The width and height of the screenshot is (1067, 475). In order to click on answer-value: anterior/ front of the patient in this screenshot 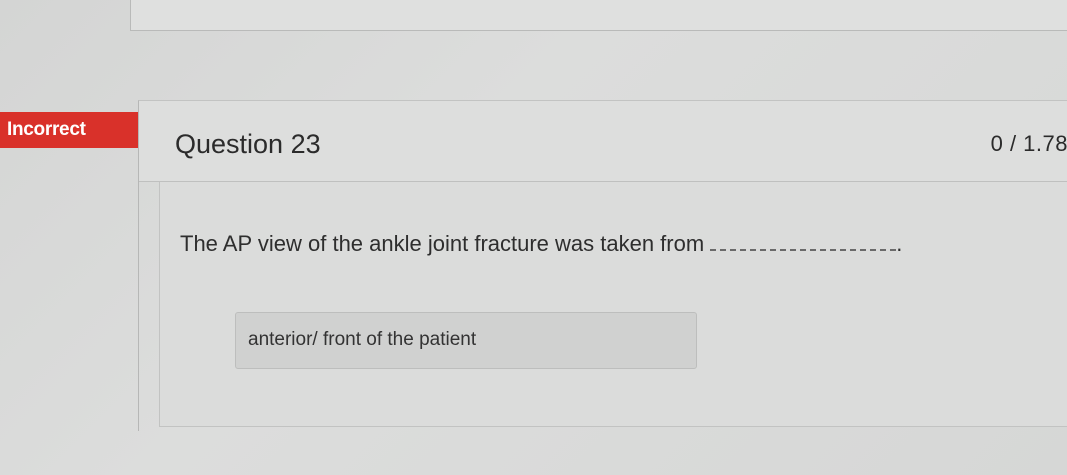, I will do `click(362, 339)`.